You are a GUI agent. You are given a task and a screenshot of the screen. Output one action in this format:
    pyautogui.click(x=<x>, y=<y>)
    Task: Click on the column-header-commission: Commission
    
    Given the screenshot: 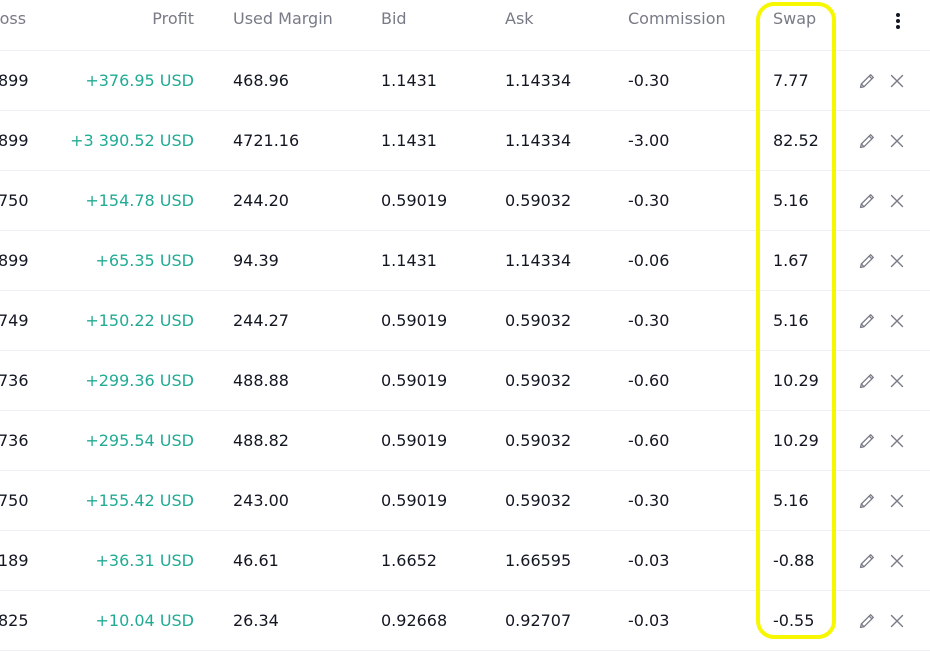 What is the action you would take?
    pyautogui.click(x=688, y=25)
    